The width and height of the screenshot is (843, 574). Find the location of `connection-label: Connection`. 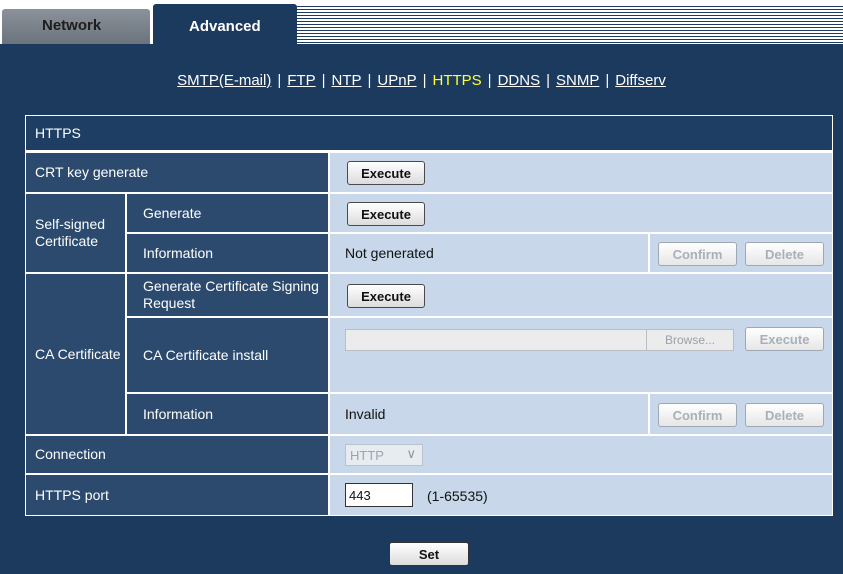

connection-label: Connection is located at coordinates (177, 454).